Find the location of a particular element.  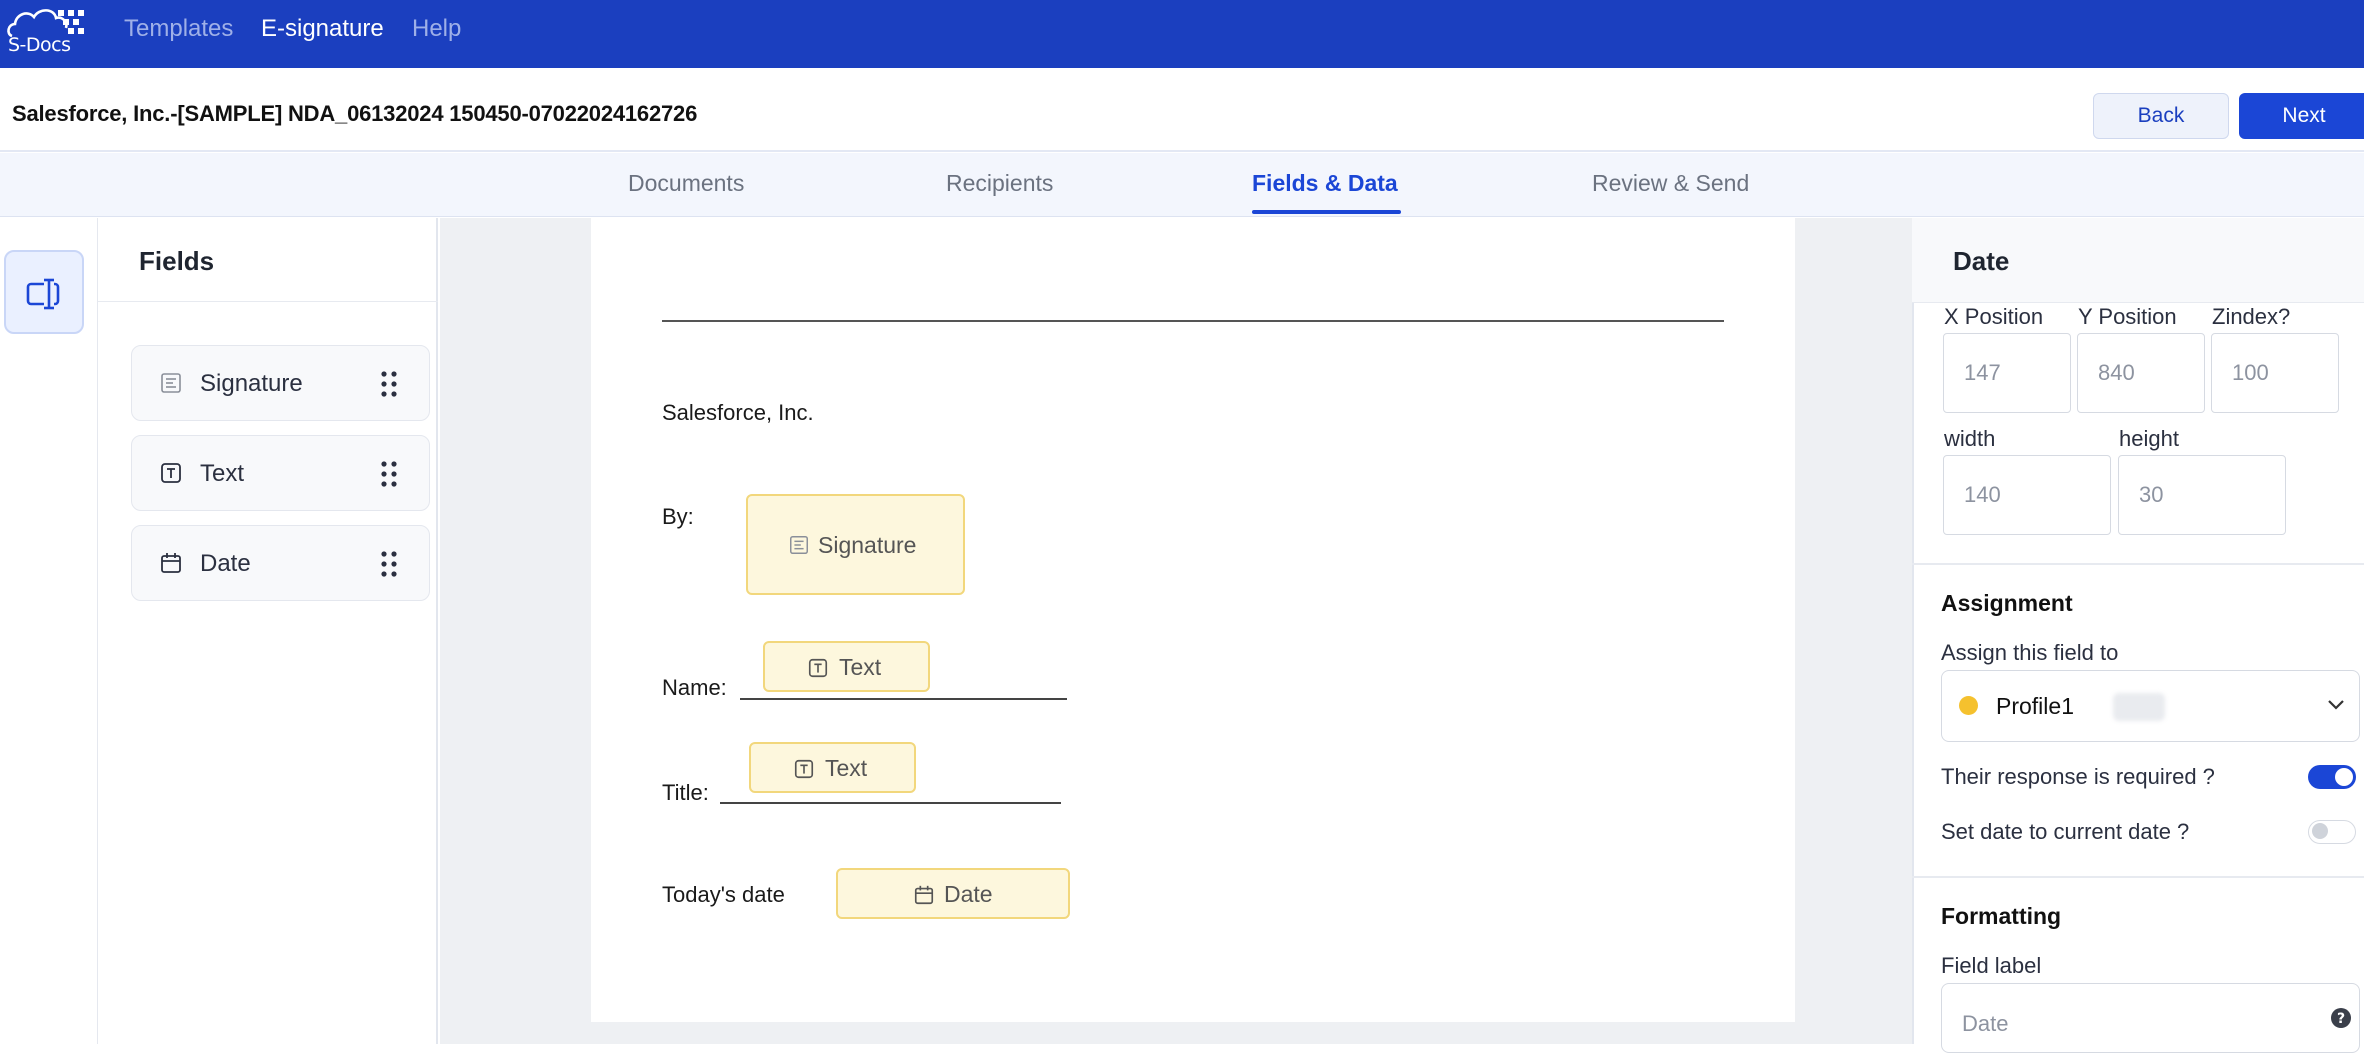

x-position-label: X Position is located at coordinates (1994, 316).